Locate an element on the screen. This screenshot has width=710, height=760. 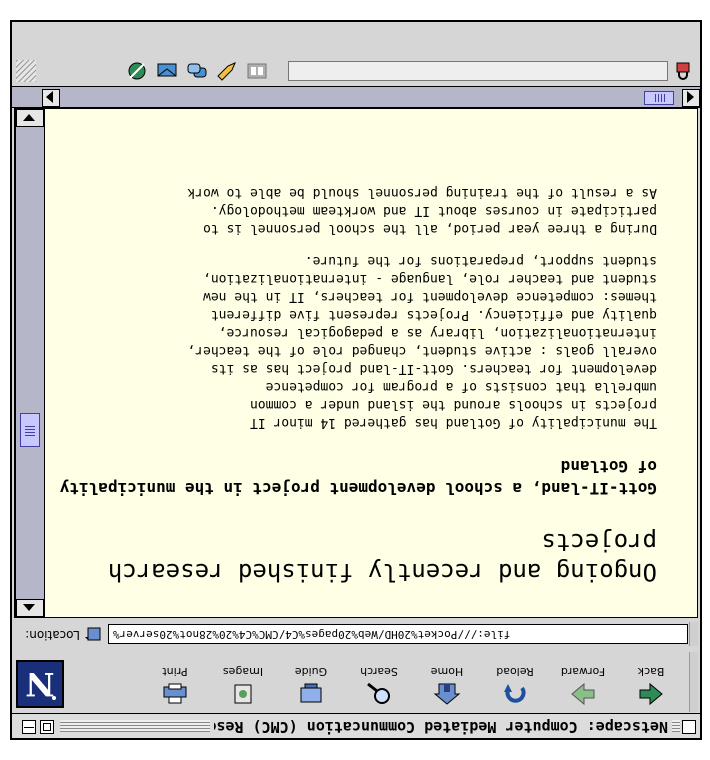
horizontal-scrollbar is located at coordinates (356, 97).